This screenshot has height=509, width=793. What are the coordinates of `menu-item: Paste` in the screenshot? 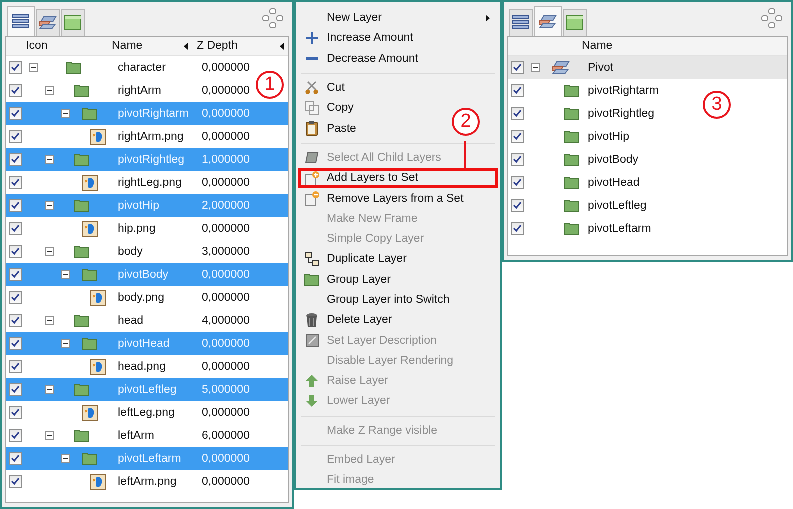 It's located at (329, 128).